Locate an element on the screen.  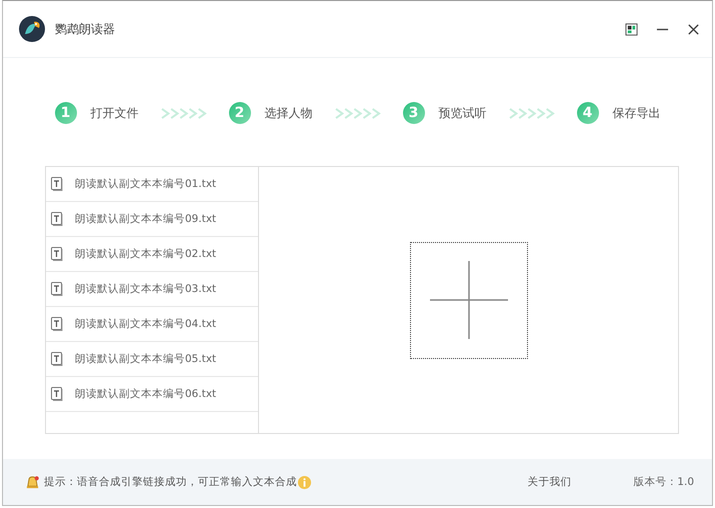
info-icon is located at coordinates (304, 482).